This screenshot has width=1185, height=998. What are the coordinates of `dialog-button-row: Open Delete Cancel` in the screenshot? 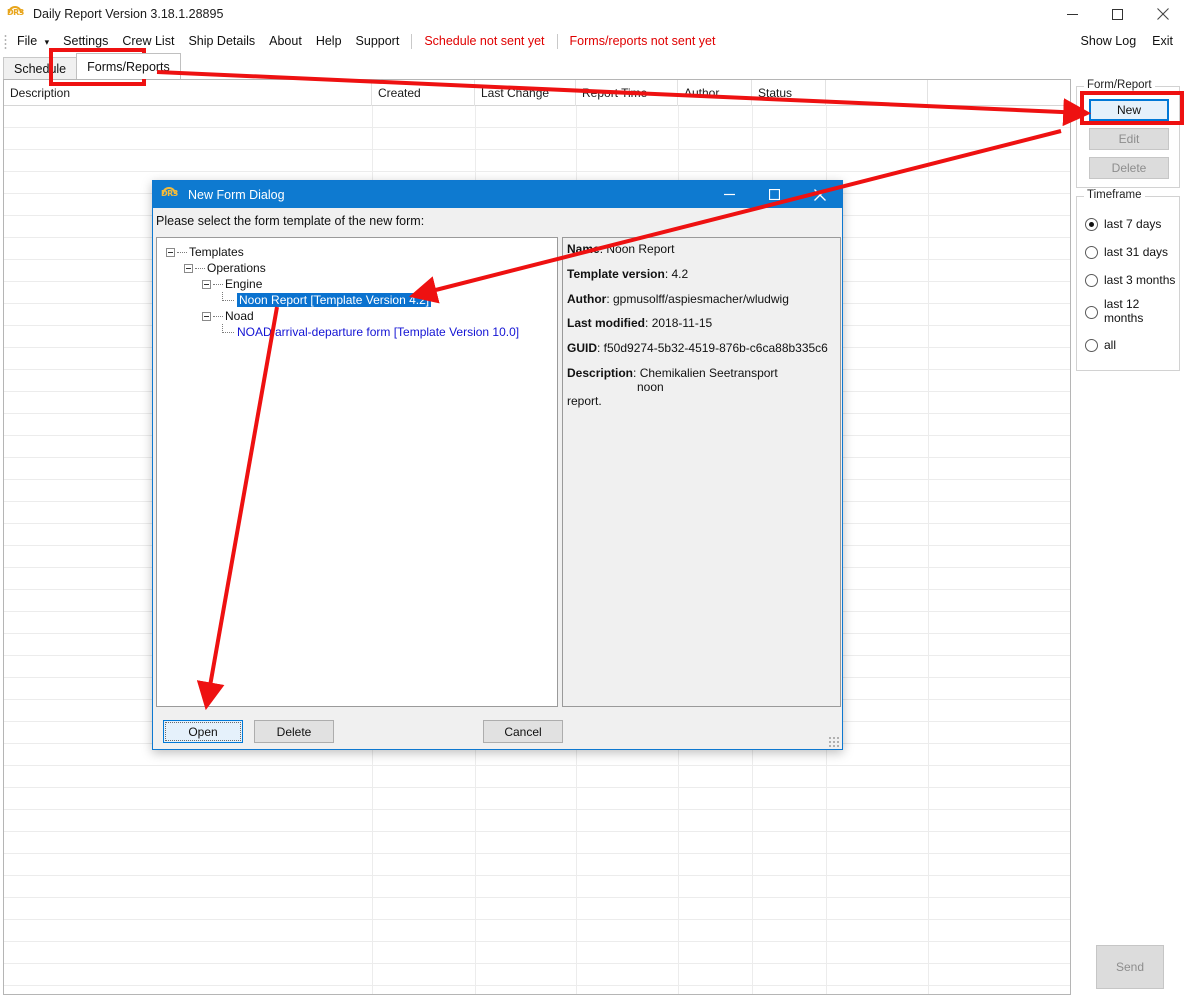 It's located at (498, 732).